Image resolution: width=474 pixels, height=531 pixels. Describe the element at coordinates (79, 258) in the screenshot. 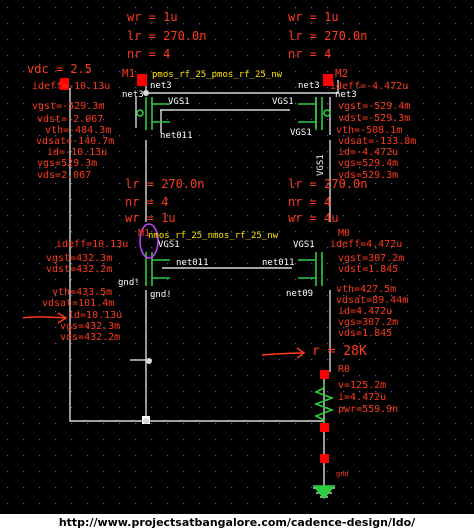

I see `m1n-op-1: vgst=432.3m` at that location.